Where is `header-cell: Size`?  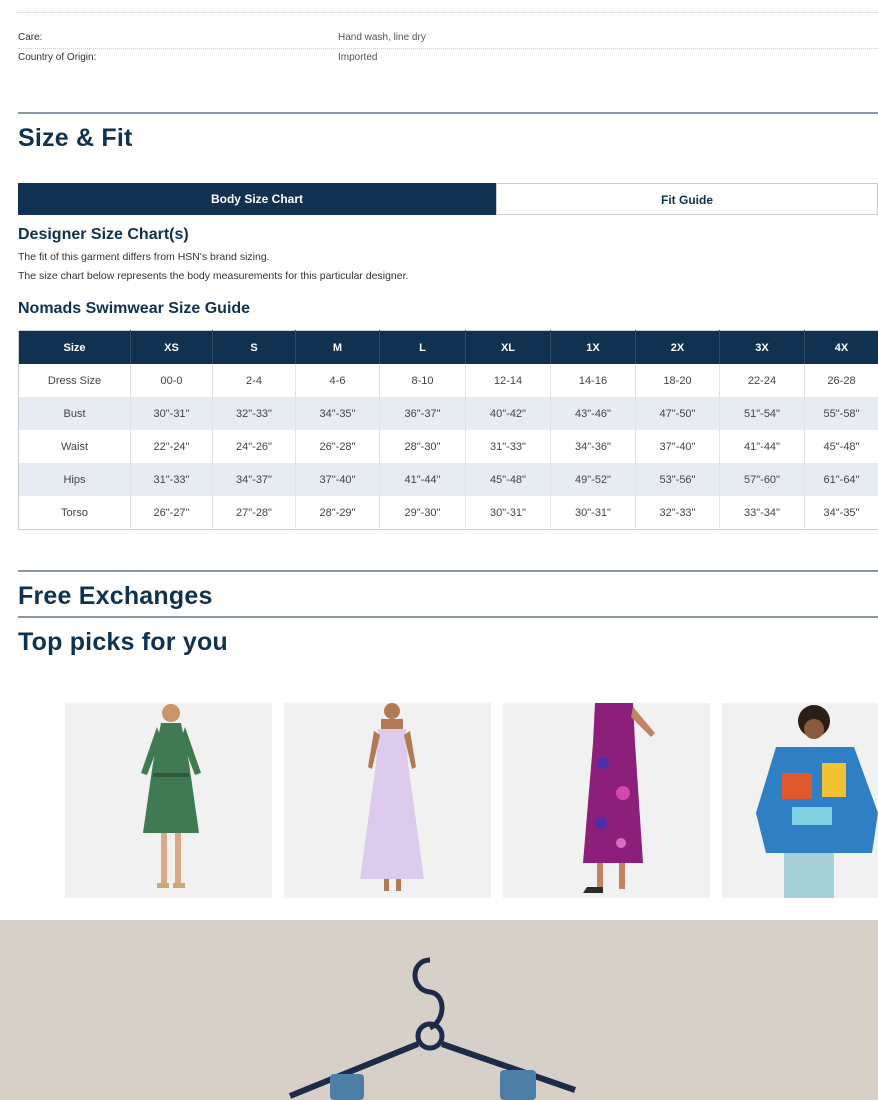
header-cell: Size is located at coordinates (74, 347).